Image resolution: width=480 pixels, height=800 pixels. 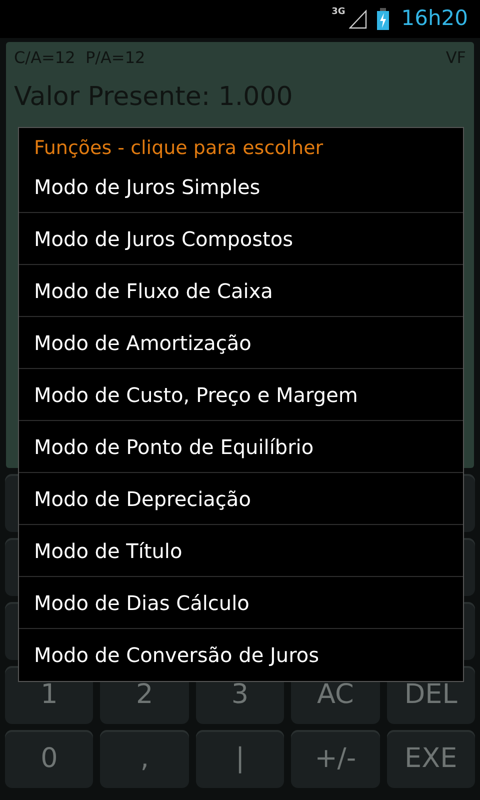 What do you see at coordinates (358, 19) in the screenshot?
I see `signal-icon` at bounding box center [358, 19].